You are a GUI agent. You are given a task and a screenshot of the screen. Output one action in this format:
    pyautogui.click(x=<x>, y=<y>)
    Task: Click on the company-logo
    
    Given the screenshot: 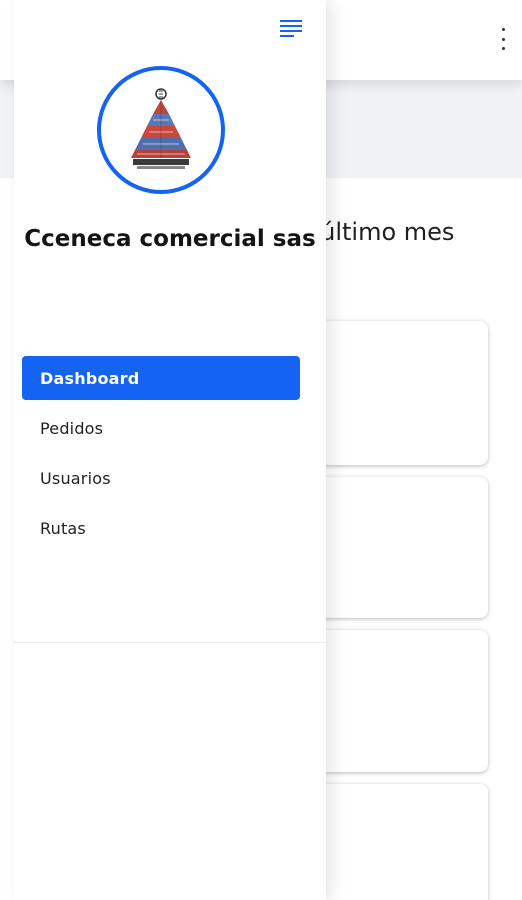 What is the action you would take?
    pyautogui.click(x=161, y=130)
    